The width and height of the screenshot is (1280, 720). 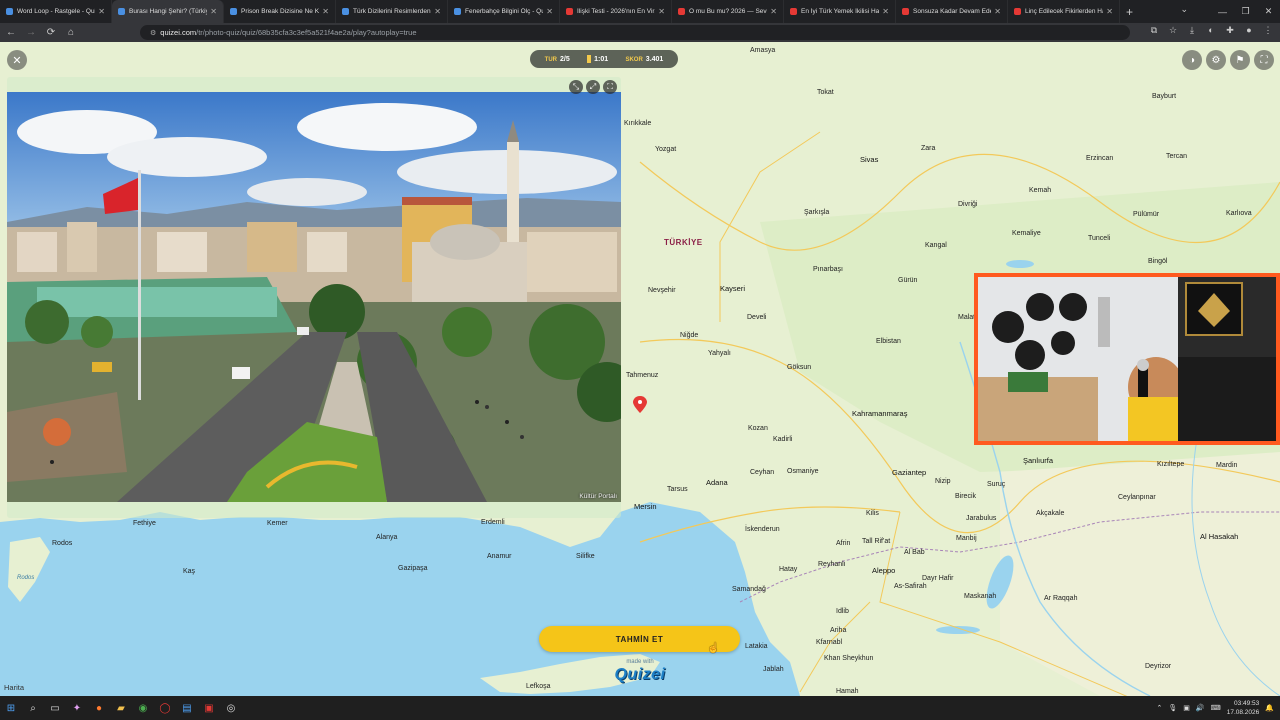 I want to click on quizei-logo: Quizei, so click(x=640, y=675).